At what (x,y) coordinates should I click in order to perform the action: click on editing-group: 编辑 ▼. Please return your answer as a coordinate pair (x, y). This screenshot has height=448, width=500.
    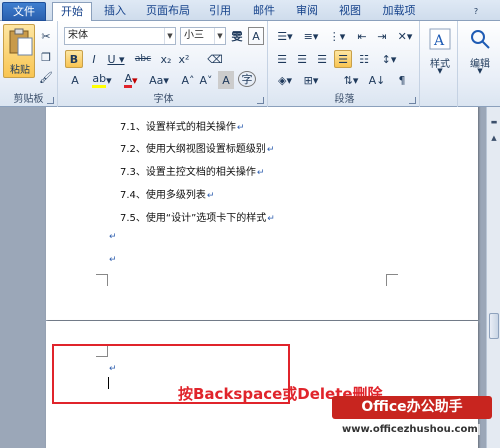
    Looking at the image, I should click on (480, 64).